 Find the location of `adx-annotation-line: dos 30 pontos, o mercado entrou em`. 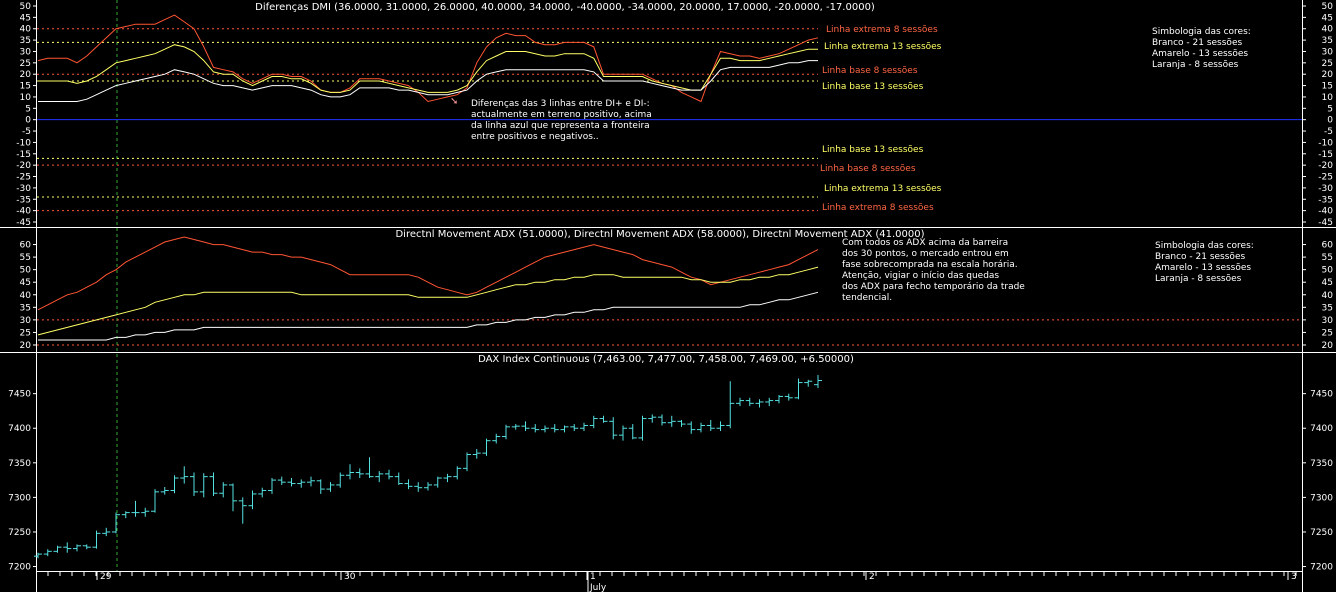

adx-annotation-line: dos 30 pontos, o mercado entrou em is located at coordinates (925, 254).